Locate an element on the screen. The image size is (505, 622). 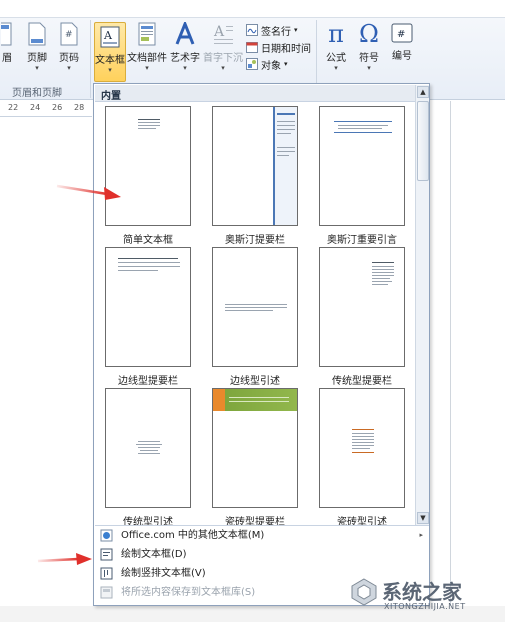
object-icon is located at coordinates (252, 64).